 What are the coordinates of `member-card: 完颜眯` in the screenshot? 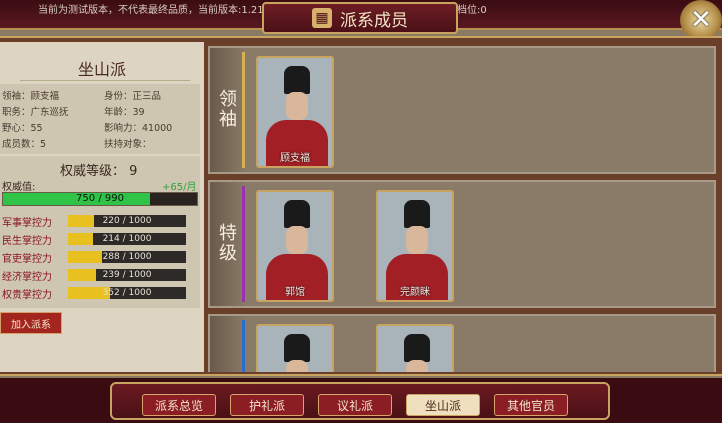 It's located at (415, 246).